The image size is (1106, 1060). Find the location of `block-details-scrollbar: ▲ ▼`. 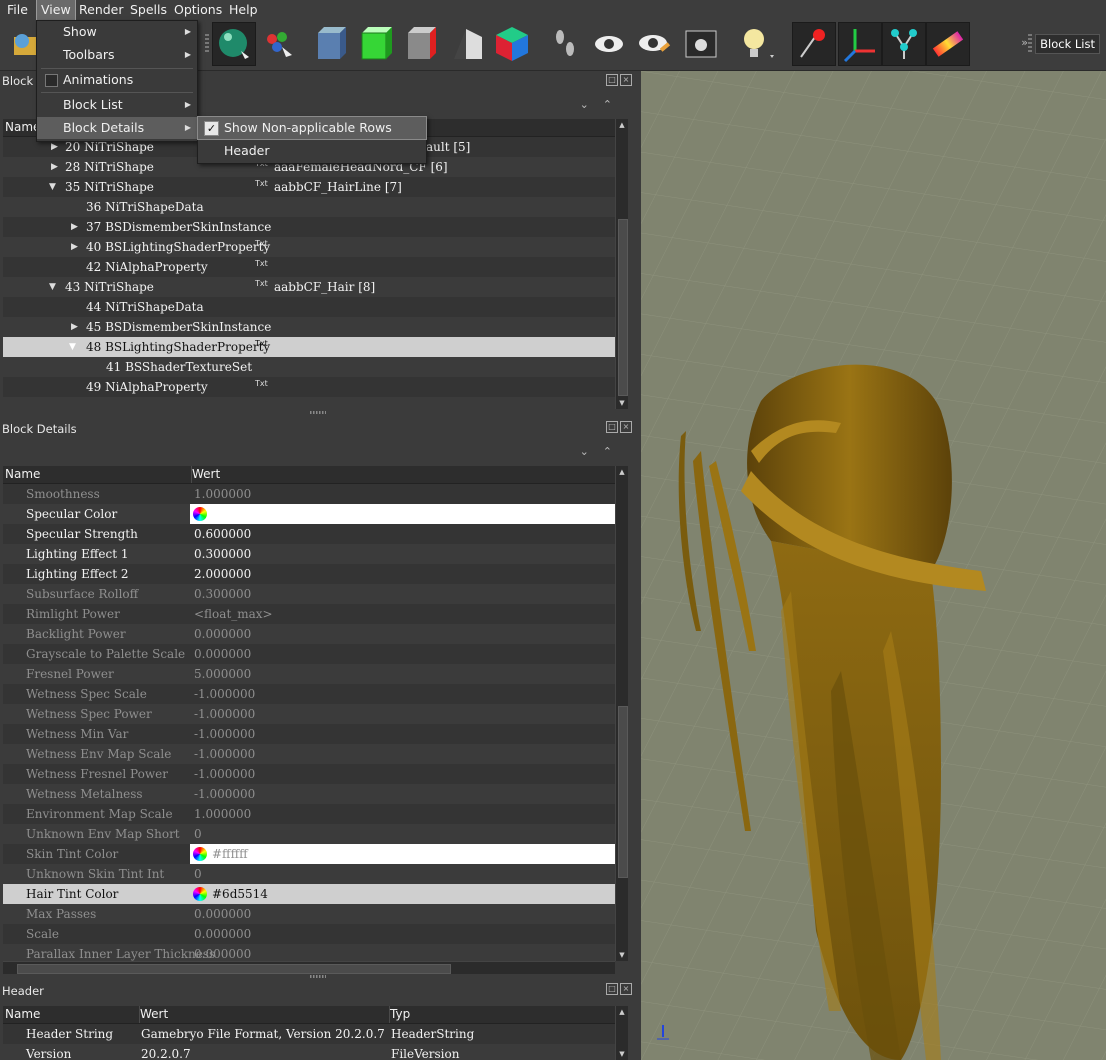

block-details-scrollbar: ▲ ▼ is located at coordinates (621, 713).